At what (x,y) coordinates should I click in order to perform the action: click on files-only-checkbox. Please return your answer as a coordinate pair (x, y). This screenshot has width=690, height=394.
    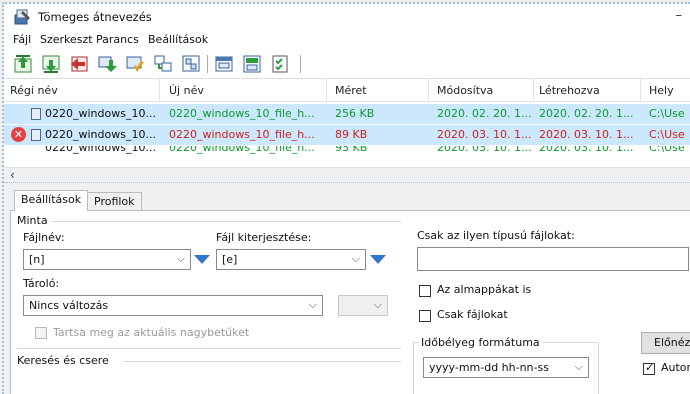
    Looking at the image, I should click on (425, 316).